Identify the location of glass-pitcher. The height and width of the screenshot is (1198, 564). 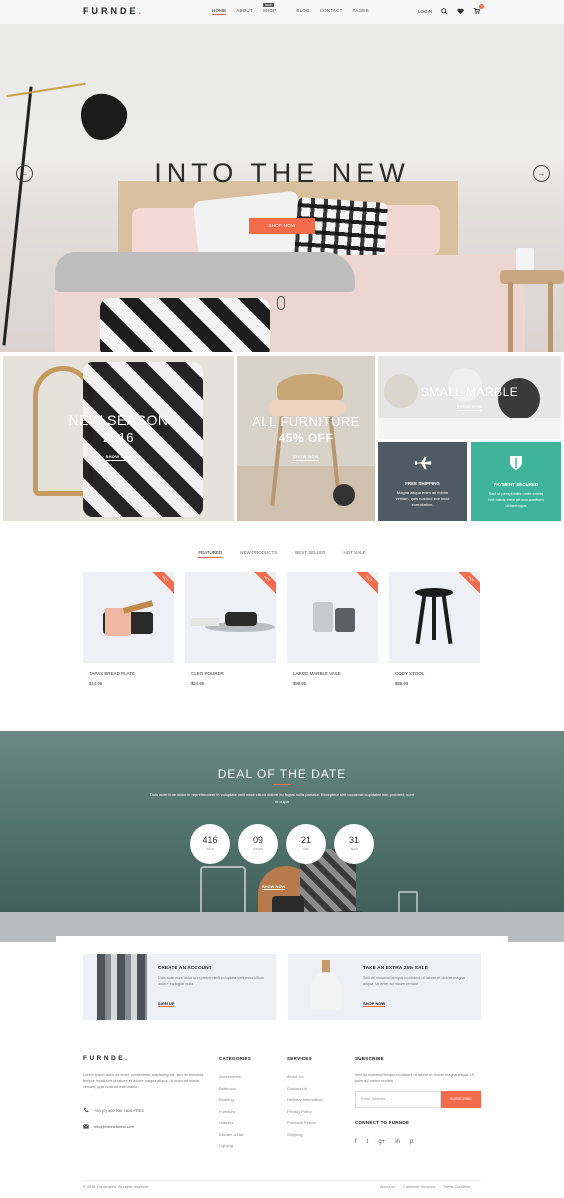
(223, 891).